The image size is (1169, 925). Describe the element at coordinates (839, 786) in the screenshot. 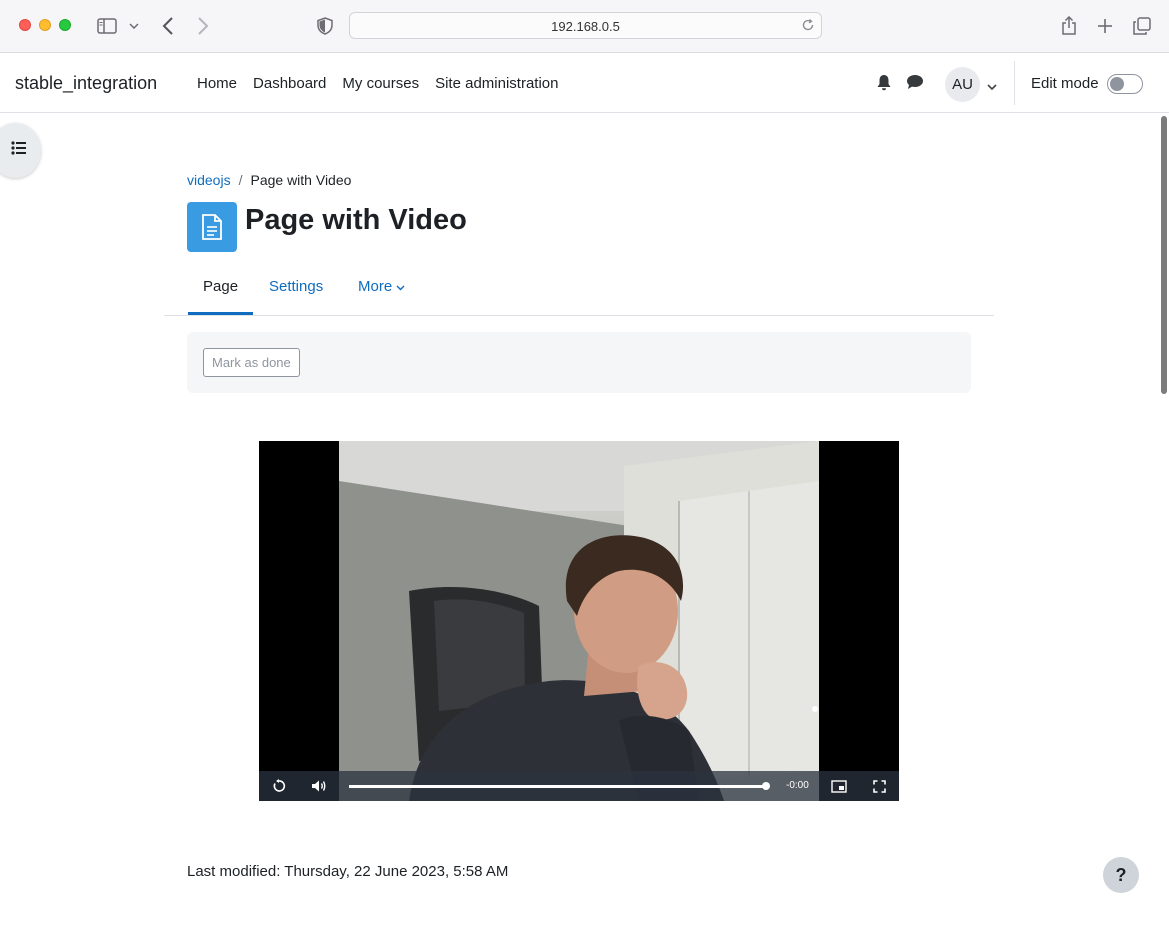

I see `picture-in-picture-icon` at that location.